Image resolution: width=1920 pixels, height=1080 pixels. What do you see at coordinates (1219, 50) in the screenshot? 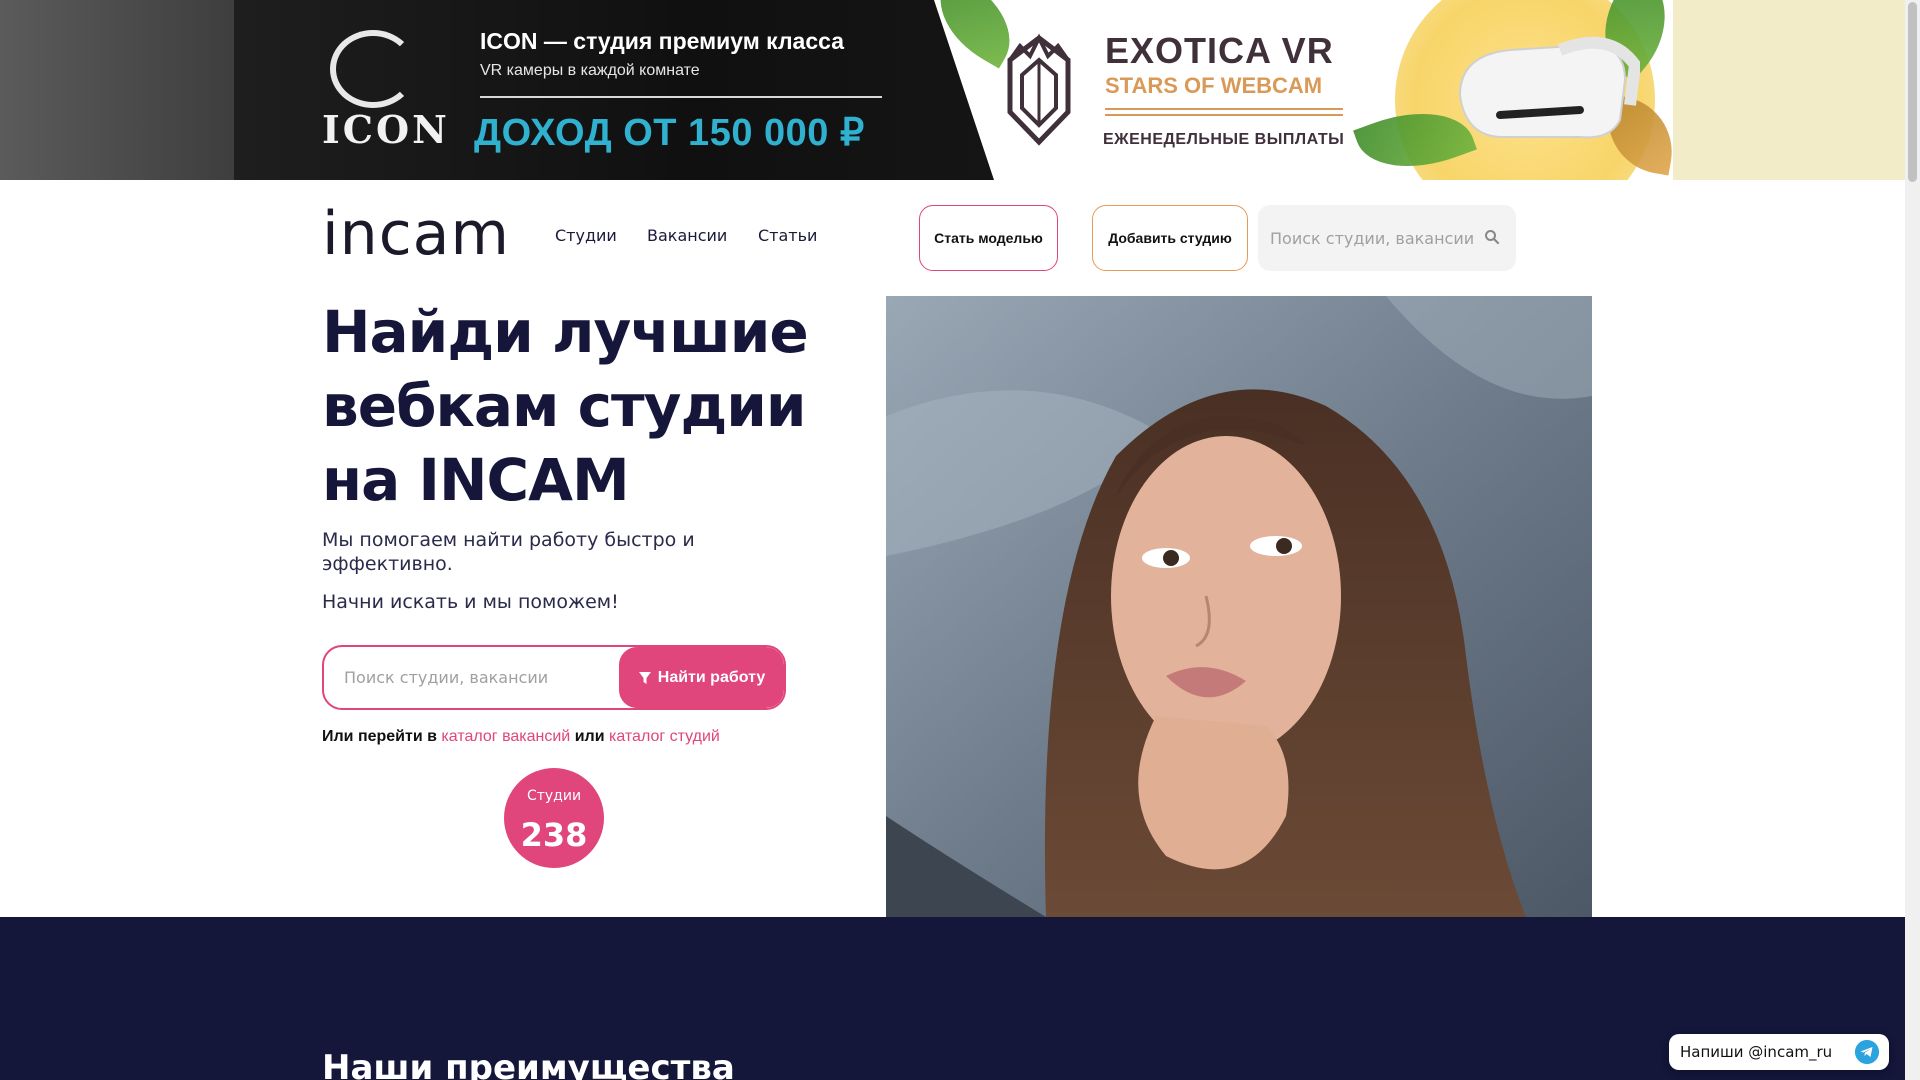
I see `exotica-title: EXOTICA VR` at bounding box center [1219, 50].